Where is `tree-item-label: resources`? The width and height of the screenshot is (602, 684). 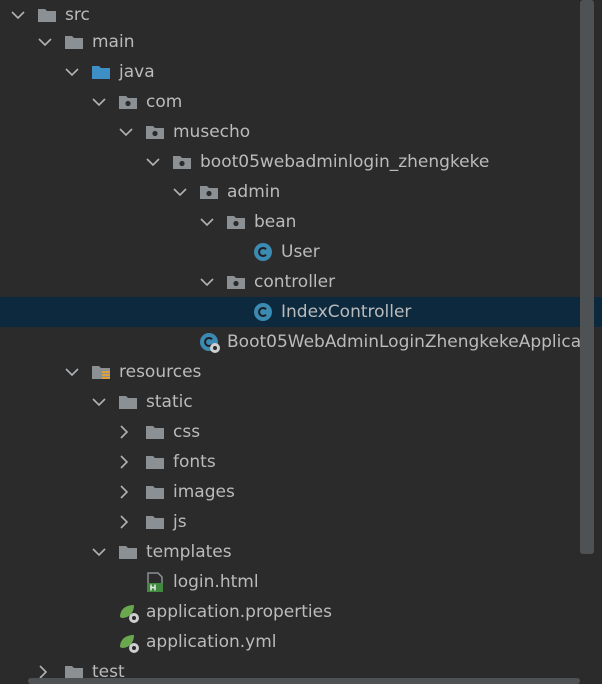 tree-item-label: resources is located at coordinates (160, 372).